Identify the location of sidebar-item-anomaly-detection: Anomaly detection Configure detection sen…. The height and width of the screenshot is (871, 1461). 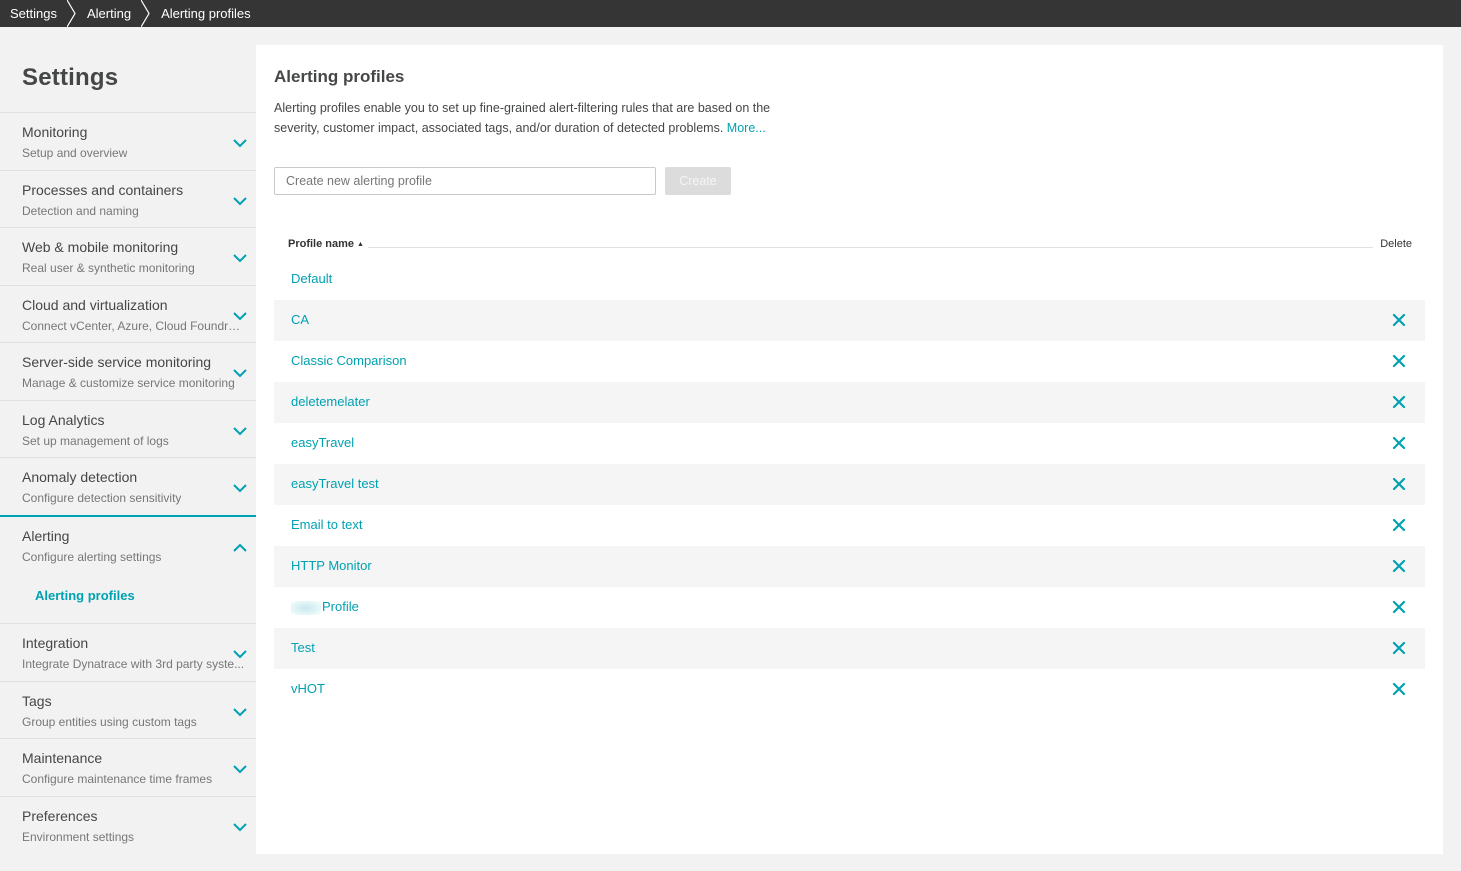
(128, 486).